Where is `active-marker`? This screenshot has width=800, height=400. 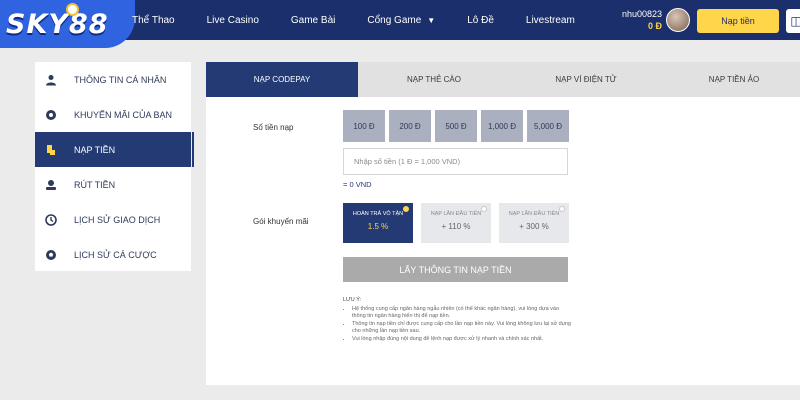
active-marker is located at coordinates (193, 149).